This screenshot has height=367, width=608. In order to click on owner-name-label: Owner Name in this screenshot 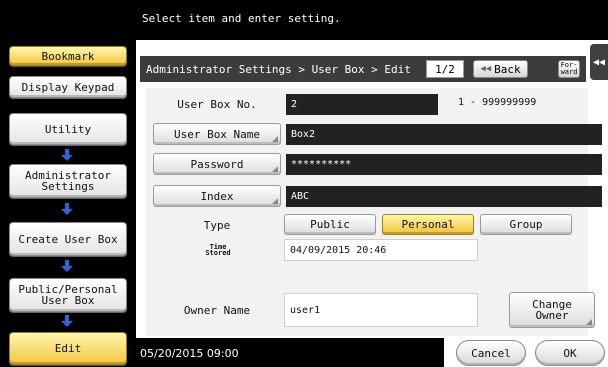, I will do `click(217, 310)`.